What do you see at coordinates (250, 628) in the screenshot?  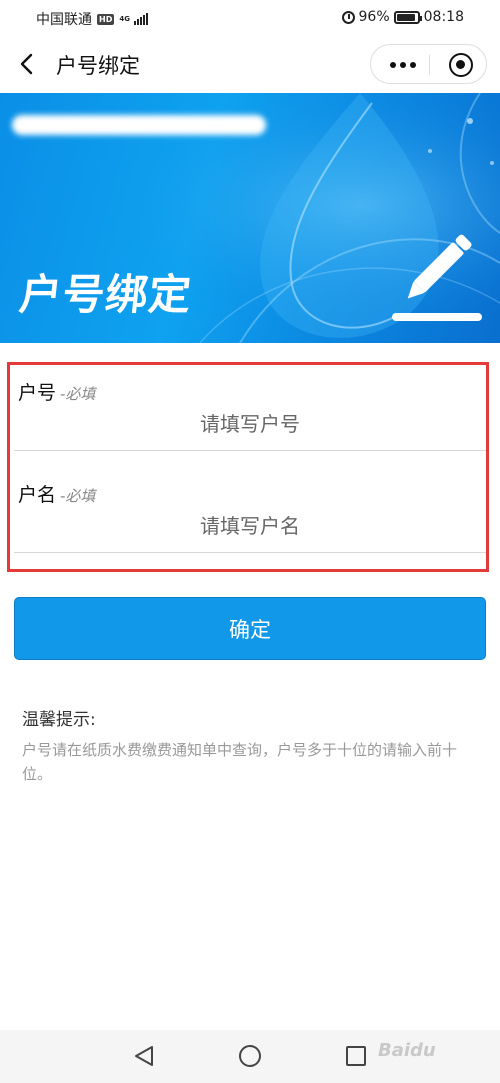 I see `confirm-button: 确定` at bounding box center [250, 628].